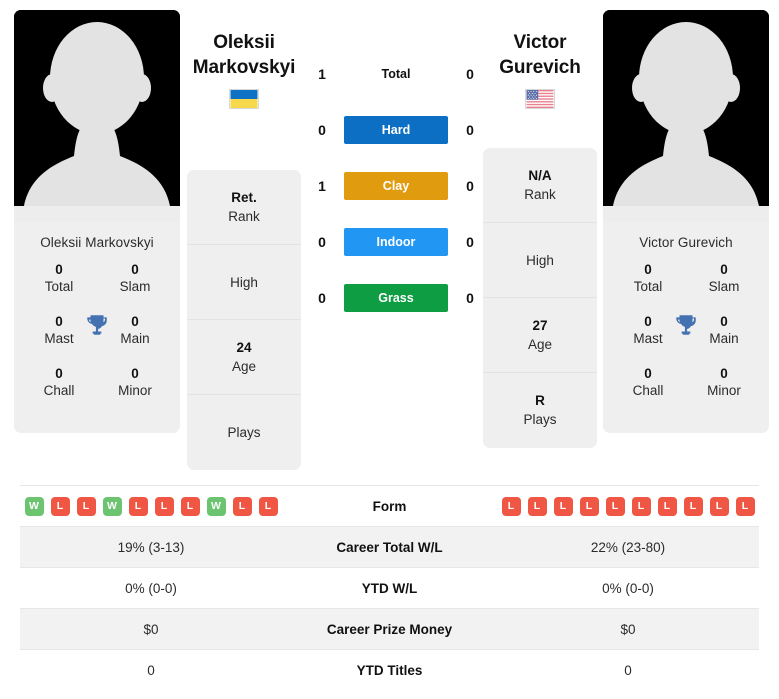 This screenshot has width=779, height=699. I want to click on player-card-name-right: Victor Gurevich, so click(686, 242).